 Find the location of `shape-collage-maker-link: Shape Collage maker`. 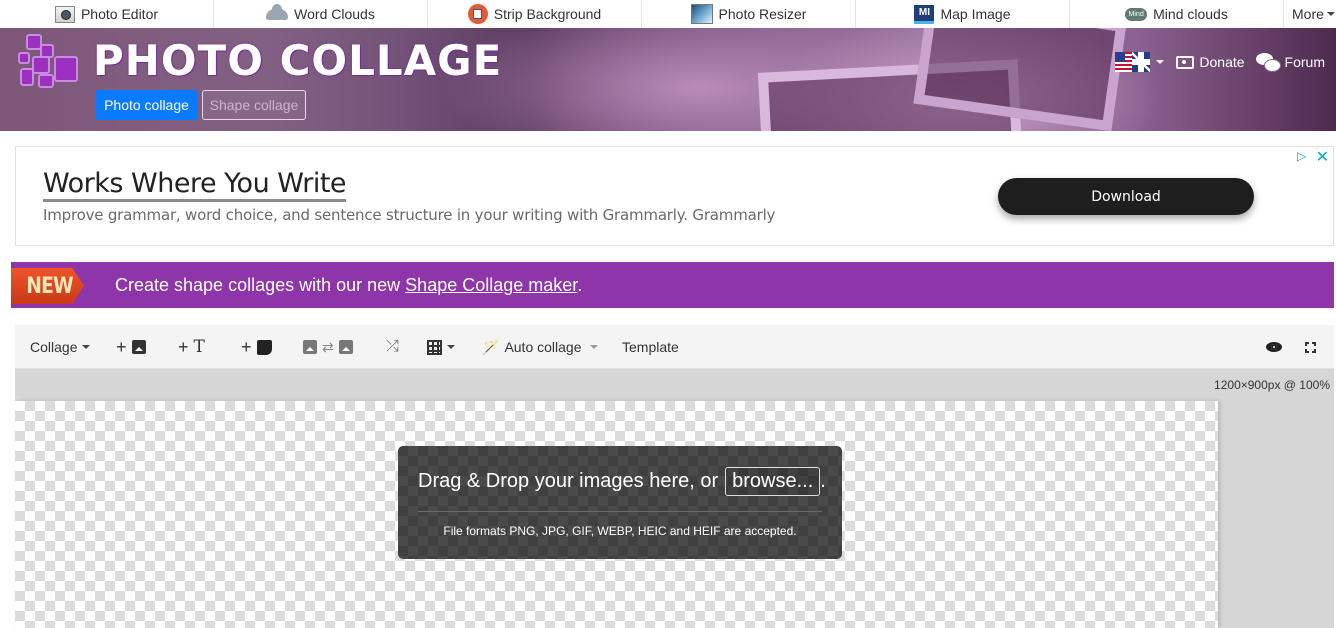

shape-collage-maker-link: Shape Collage maker is located at coordinates (491, 285).